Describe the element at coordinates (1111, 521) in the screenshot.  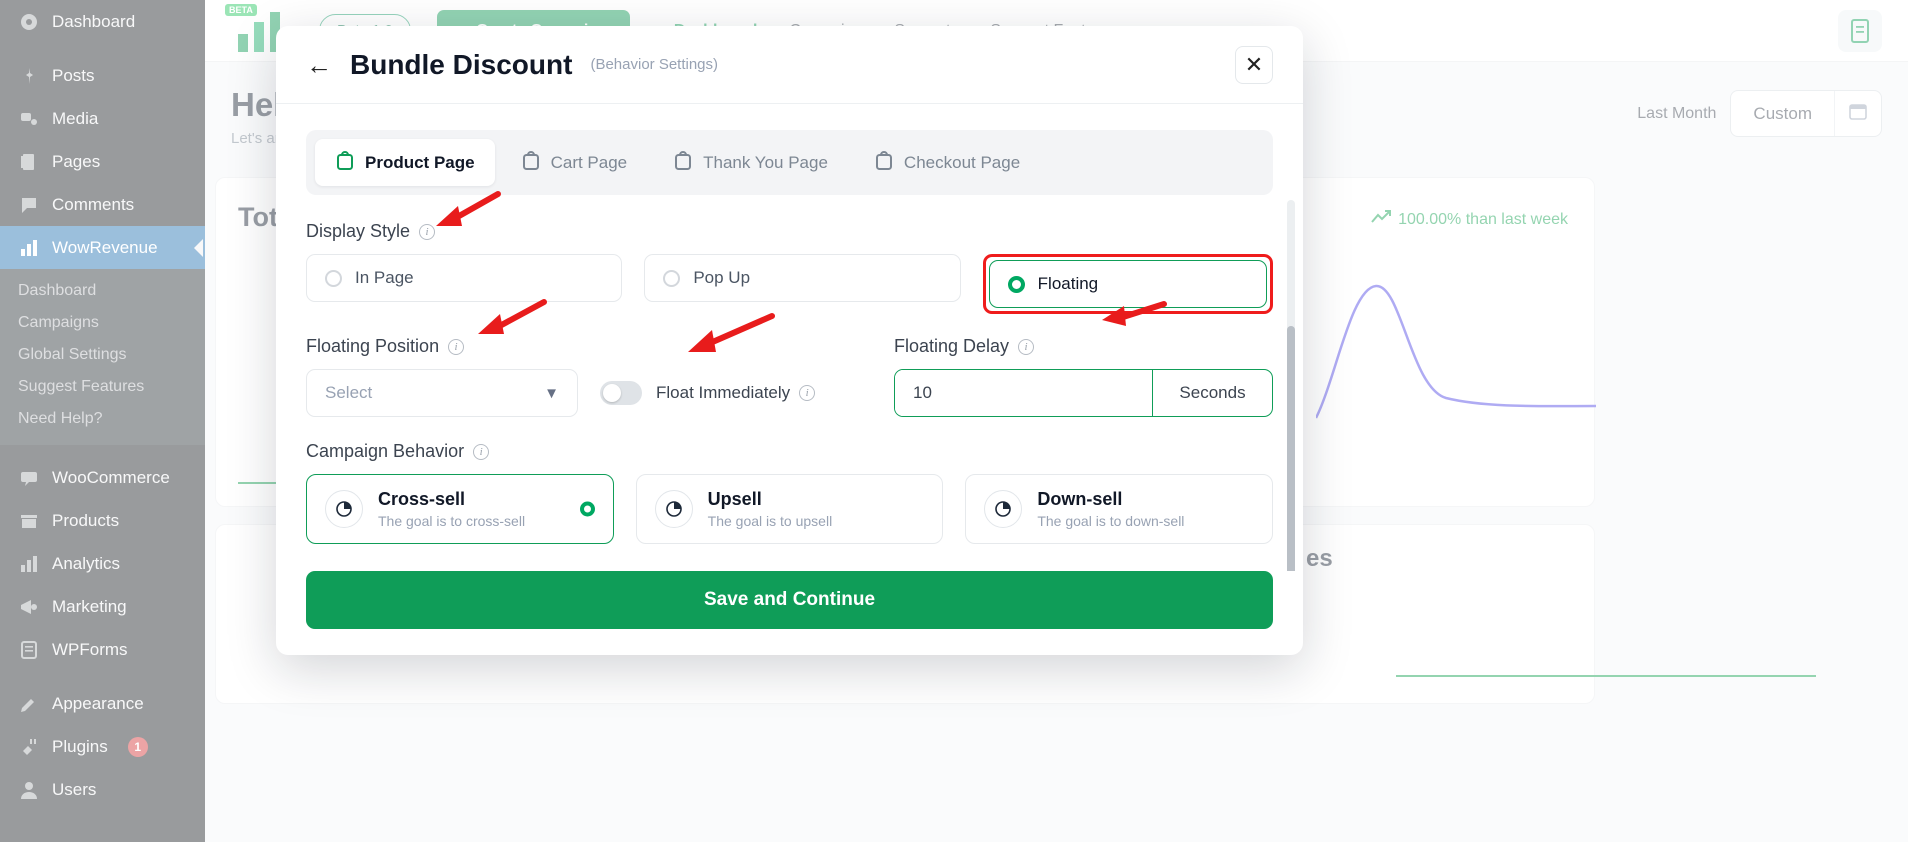
I see `behavior-desc: The goal is to down-sell` at that location.